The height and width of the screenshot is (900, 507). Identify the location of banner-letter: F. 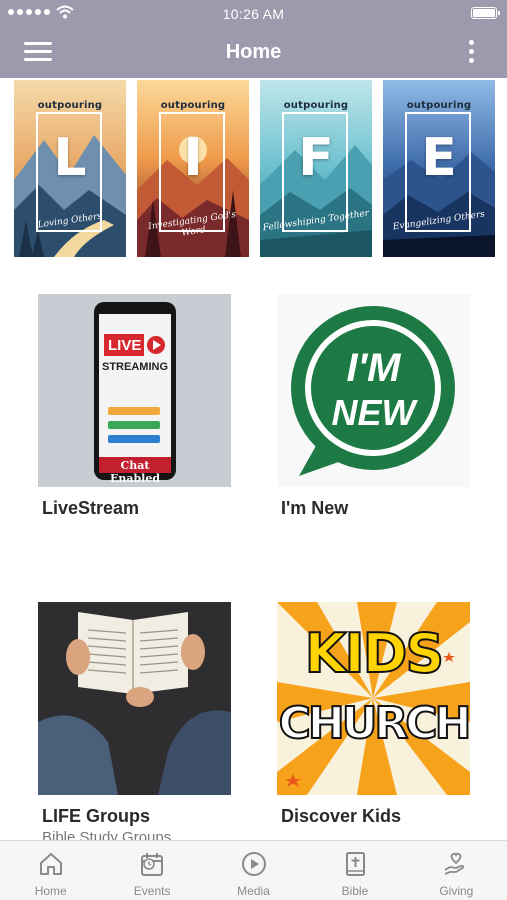
(316, 158).